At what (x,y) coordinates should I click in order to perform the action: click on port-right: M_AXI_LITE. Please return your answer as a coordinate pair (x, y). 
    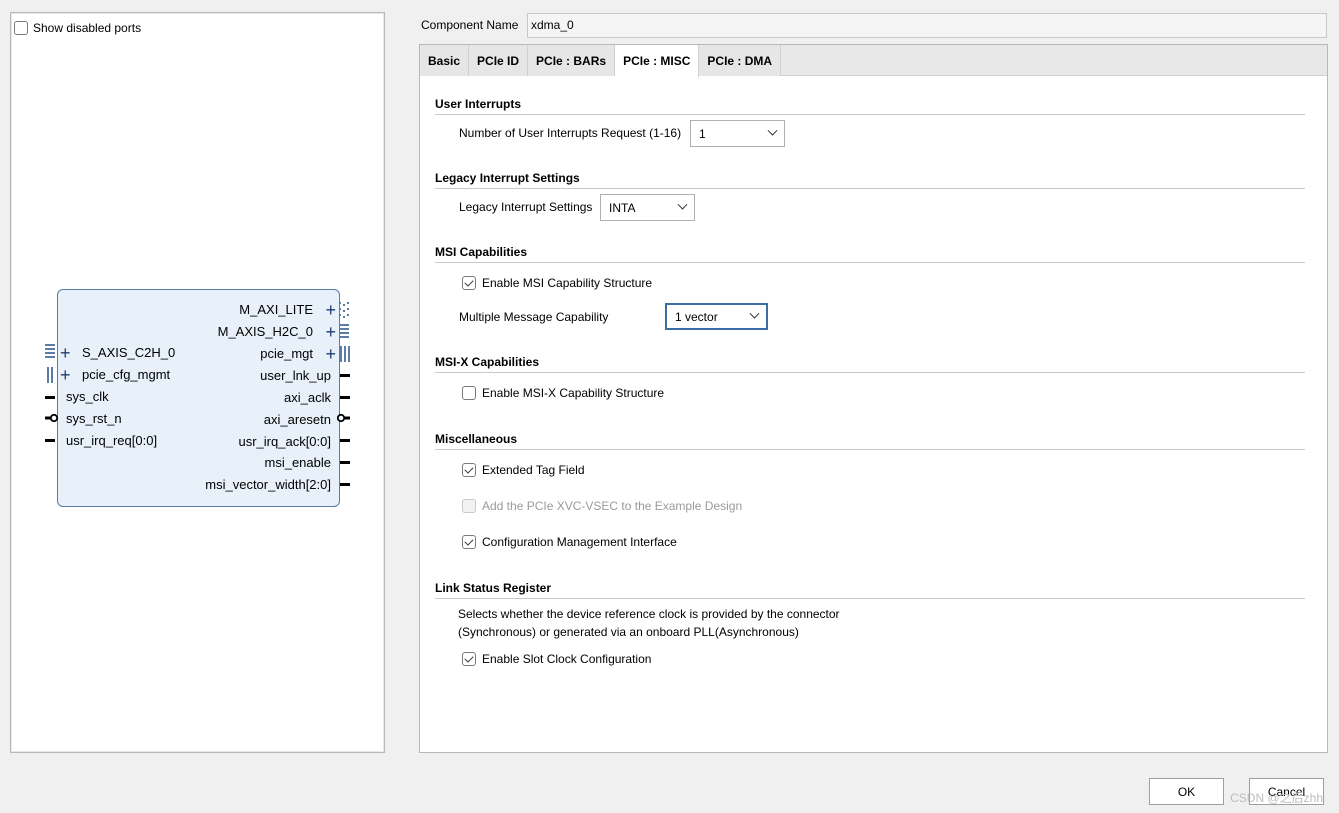
    Looking at the image, I should click on (276, 309).